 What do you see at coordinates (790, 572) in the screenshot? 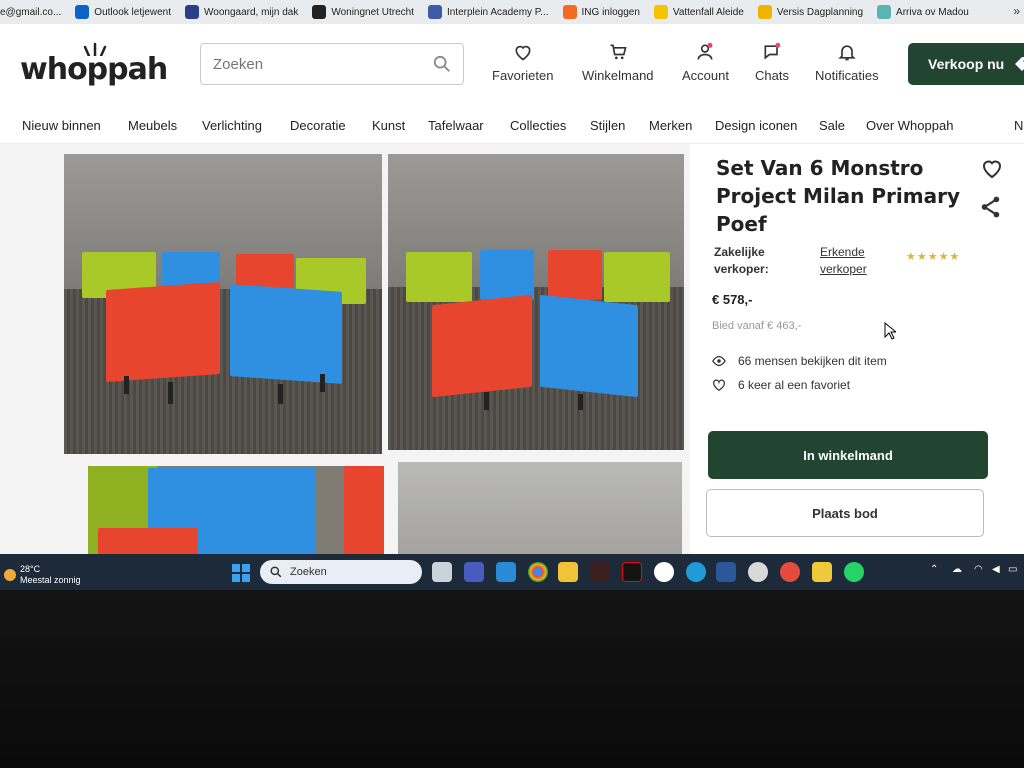
I see `chrome-profile-icon` at bounding box center [790, 572].